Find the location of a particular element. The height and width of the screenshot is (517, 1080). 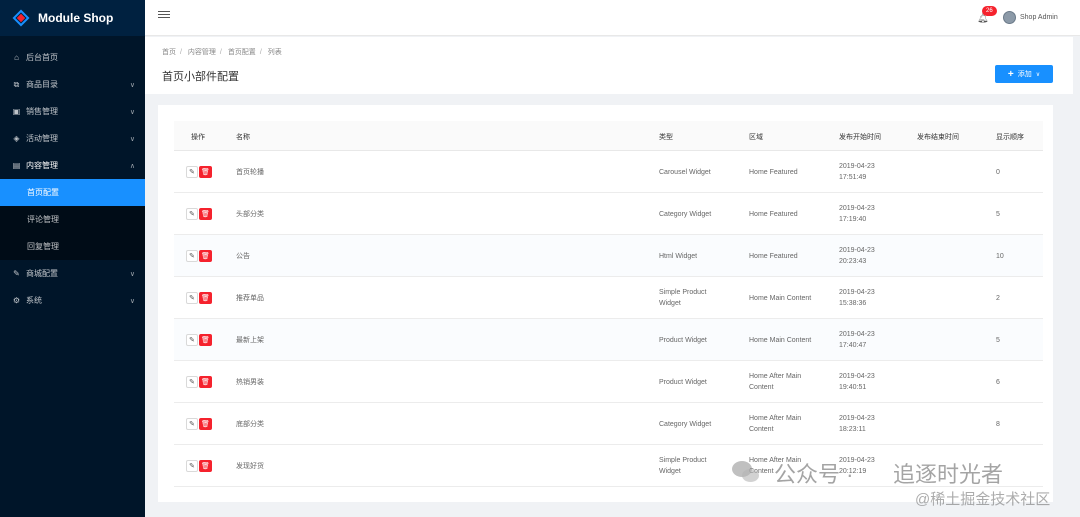

sidebar-item-system: ⚙ 系统 ∨ is located at coordinates (72, 300).